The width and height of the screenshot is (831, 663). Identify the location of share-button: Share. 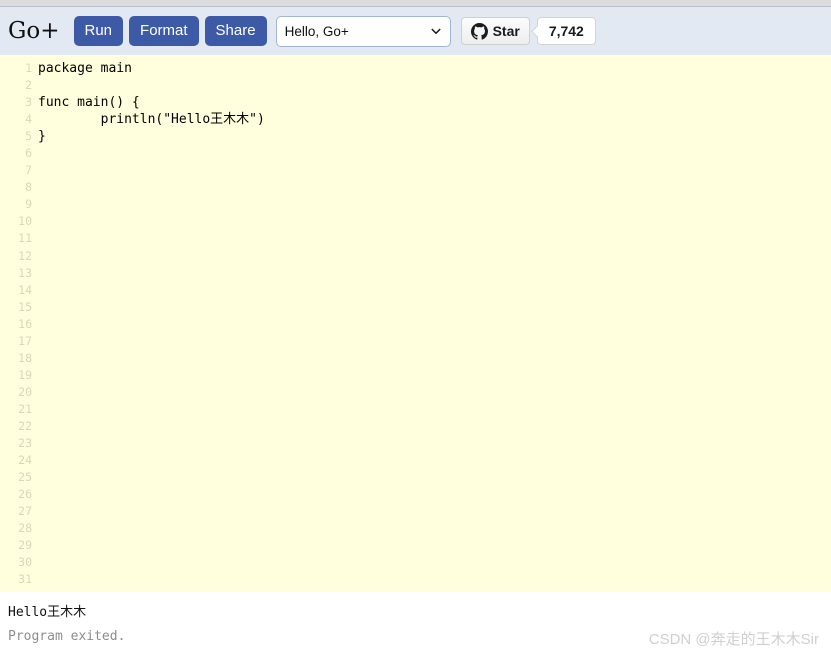
(235, 31).